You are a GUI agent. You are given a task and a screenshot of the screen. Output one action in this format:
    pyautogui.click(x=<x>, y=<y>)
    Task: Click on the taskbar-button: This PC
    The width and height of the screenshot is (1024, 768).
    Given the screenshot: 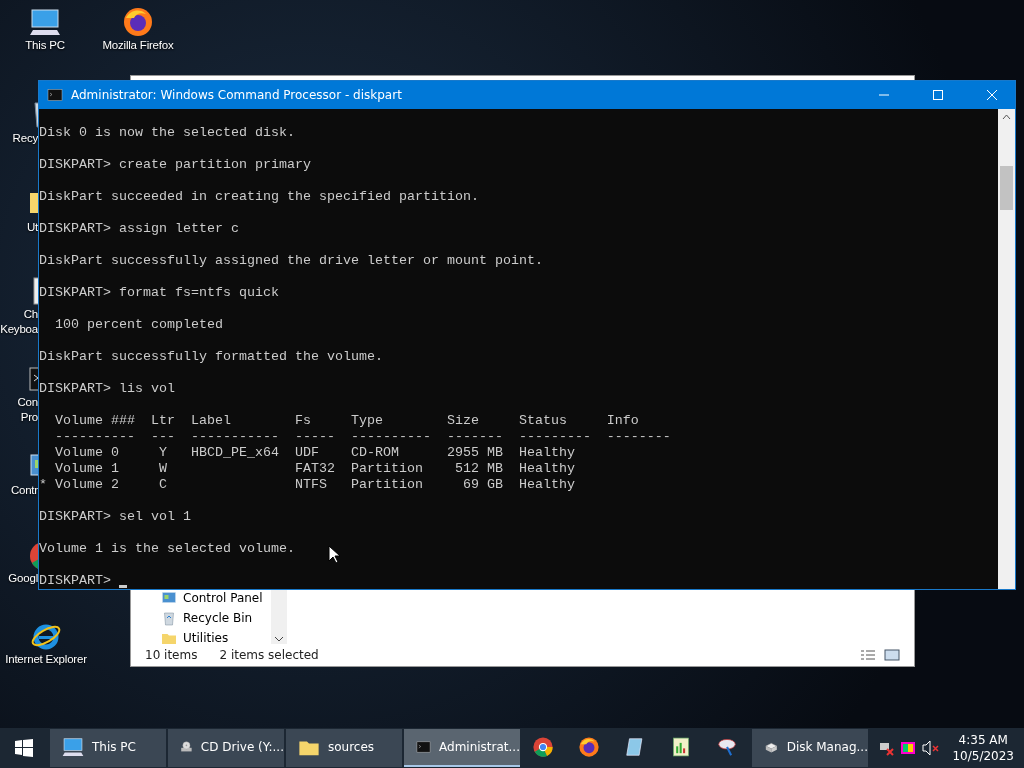 What is the action you would take?
    pyautogui.click(x=108, y=748)
    